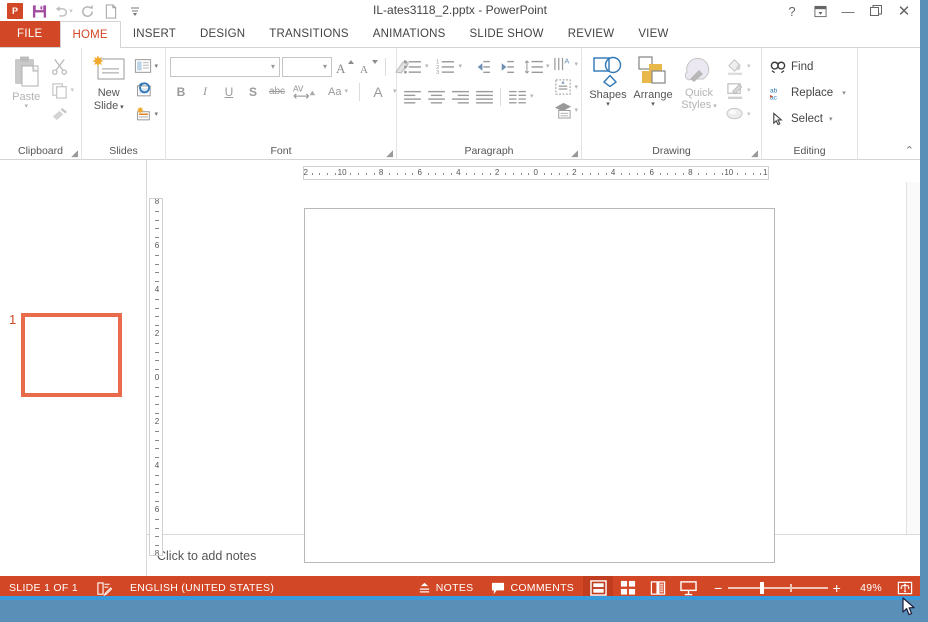  I want to click on justify-button, so click(484, 96).